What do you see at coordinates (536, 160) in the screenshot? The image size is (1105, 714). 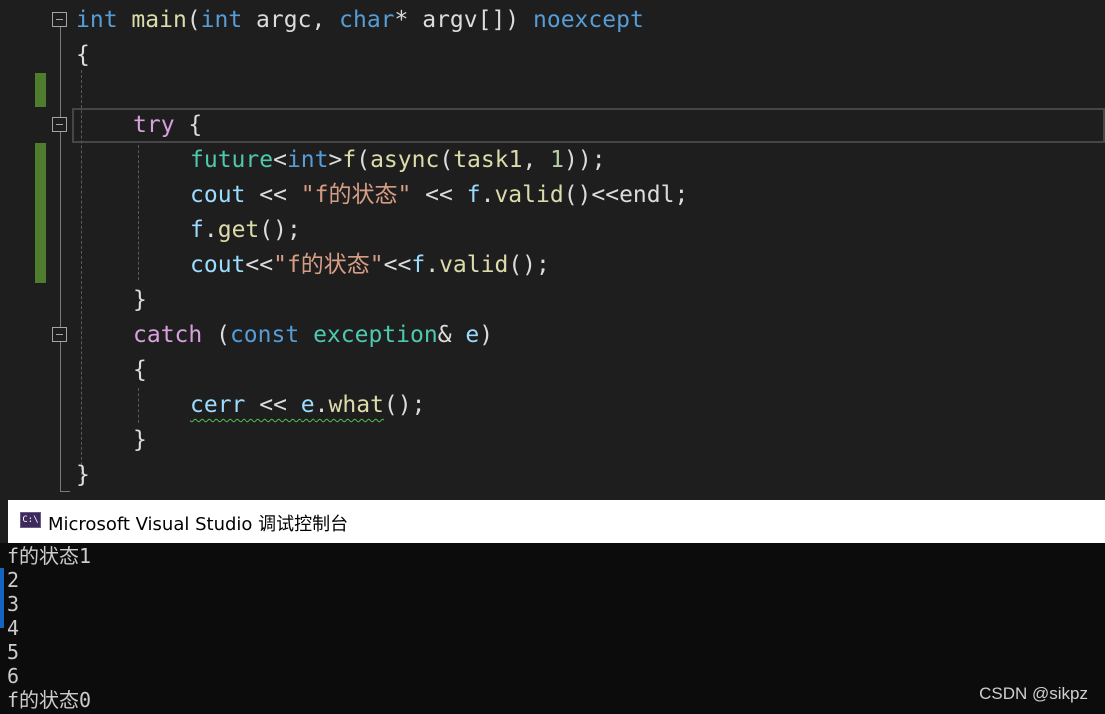 I see `token: ,` at bounding box center [536, 160].